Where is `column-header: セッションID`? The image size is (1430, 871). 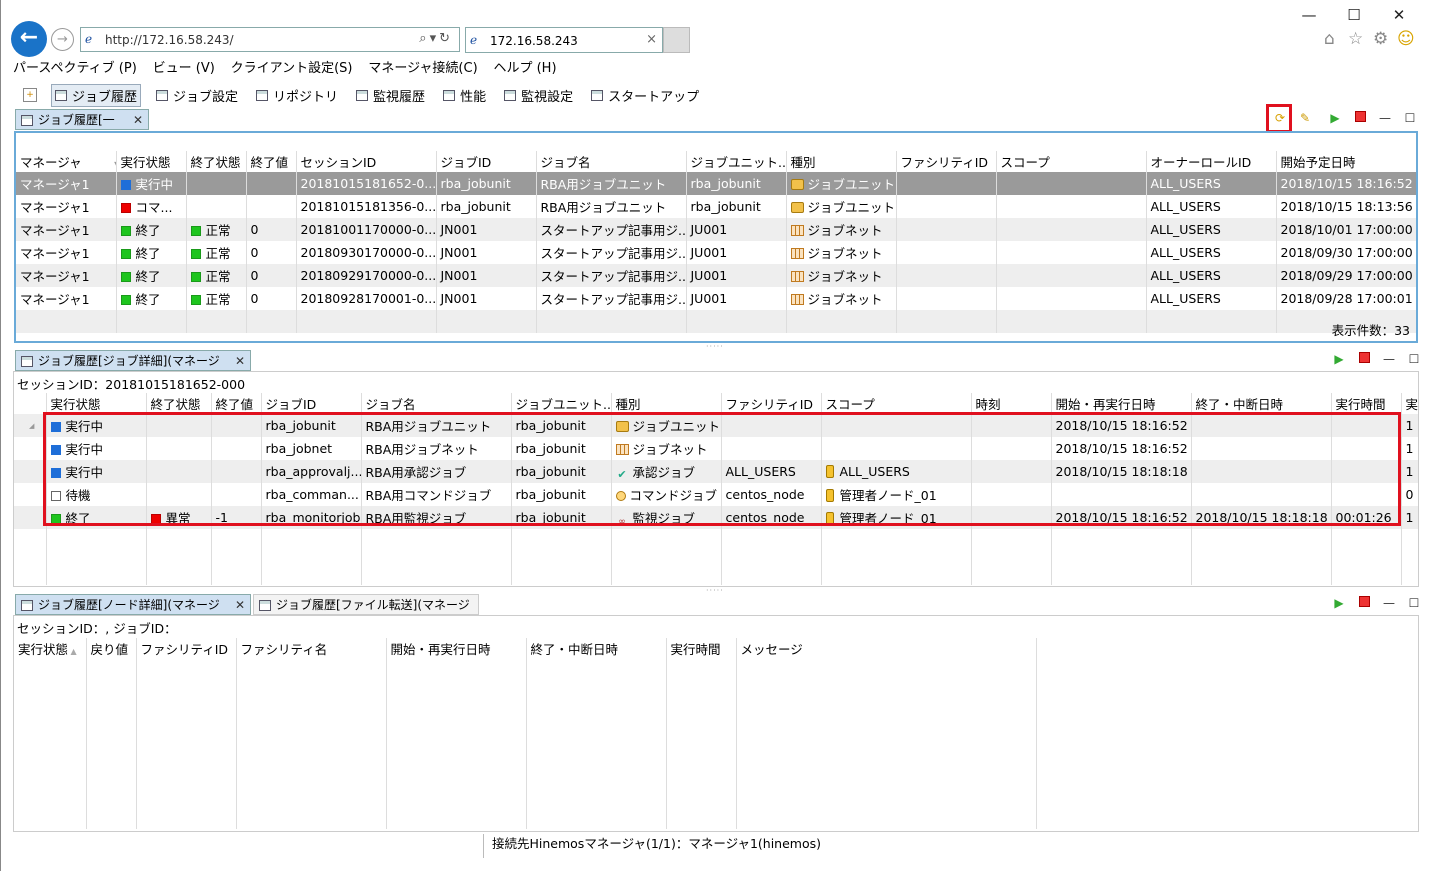
column-header: セッションID is located at coordinates (366, 161).